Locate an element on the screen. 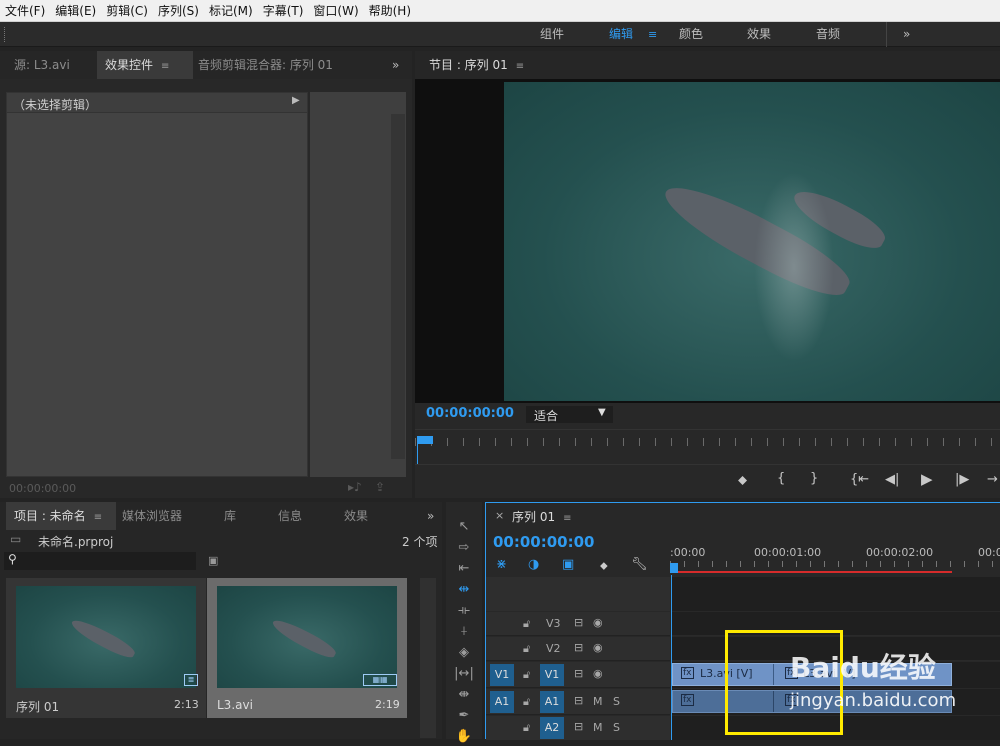 This screenshot has width=1000, height=746. track-label: V3 is located at coordinates (553, 623).